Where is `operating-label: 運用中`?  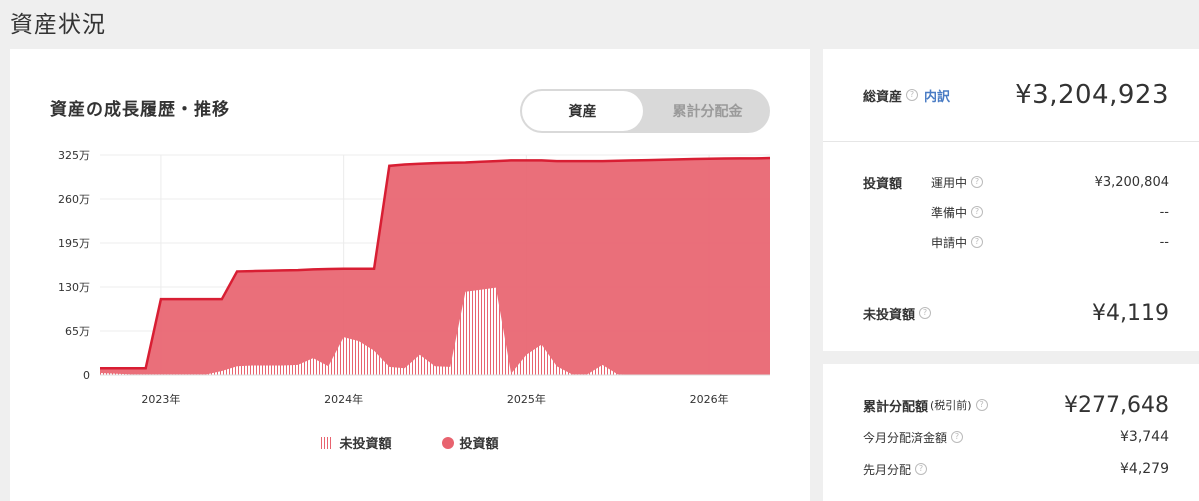 operating-label: 運用中 is located at coordinates (949, 182).